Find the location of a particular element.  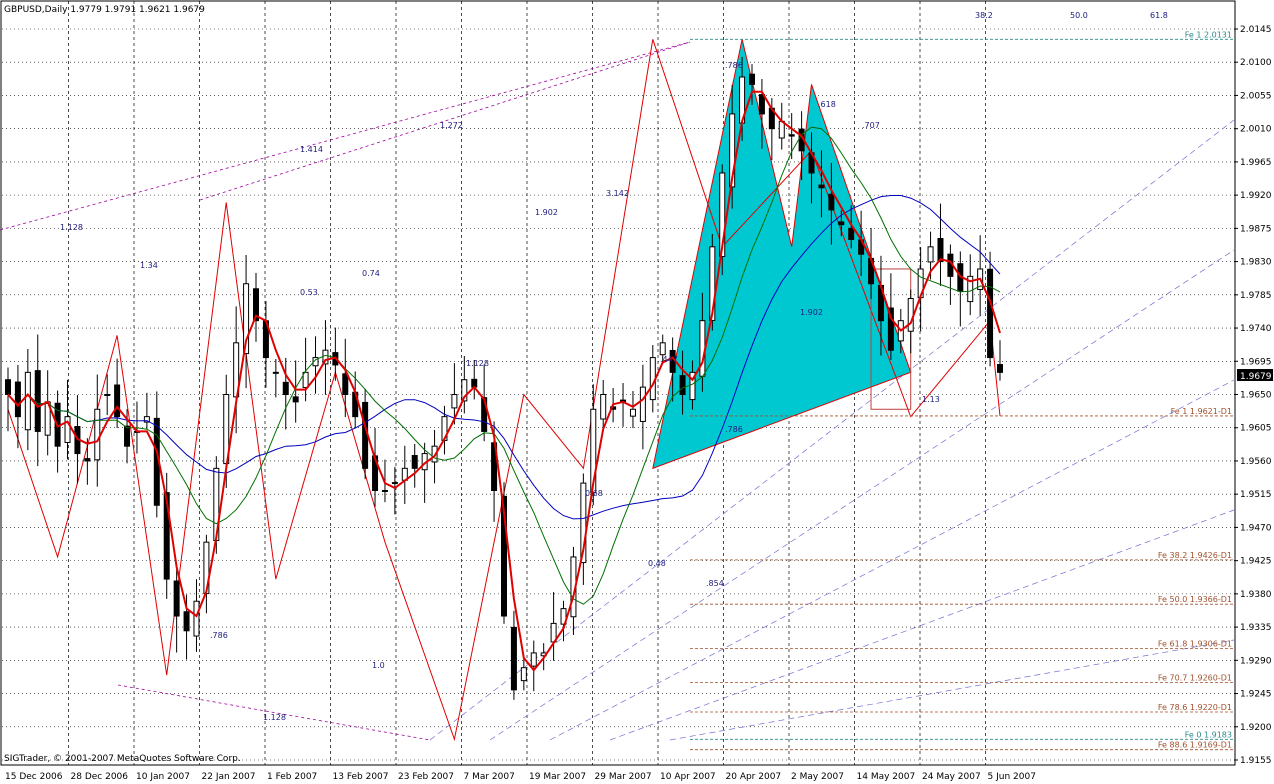

x-tick-label: 10 Apr 2007 is located at coordinates (688, 777).